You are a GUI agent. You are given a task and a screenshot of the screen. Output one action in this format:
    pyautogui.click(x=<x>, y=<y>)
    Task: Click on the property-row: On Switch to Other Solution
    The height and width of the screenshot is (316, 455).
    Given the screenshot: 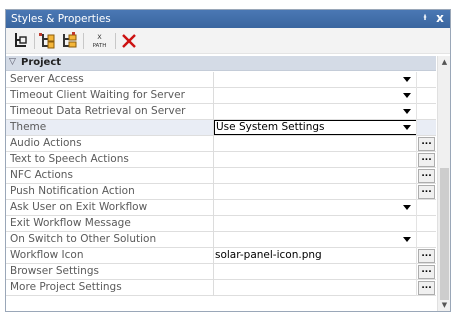 What is the action you would take?
    pyautogui.click(x=221, y=240)
    